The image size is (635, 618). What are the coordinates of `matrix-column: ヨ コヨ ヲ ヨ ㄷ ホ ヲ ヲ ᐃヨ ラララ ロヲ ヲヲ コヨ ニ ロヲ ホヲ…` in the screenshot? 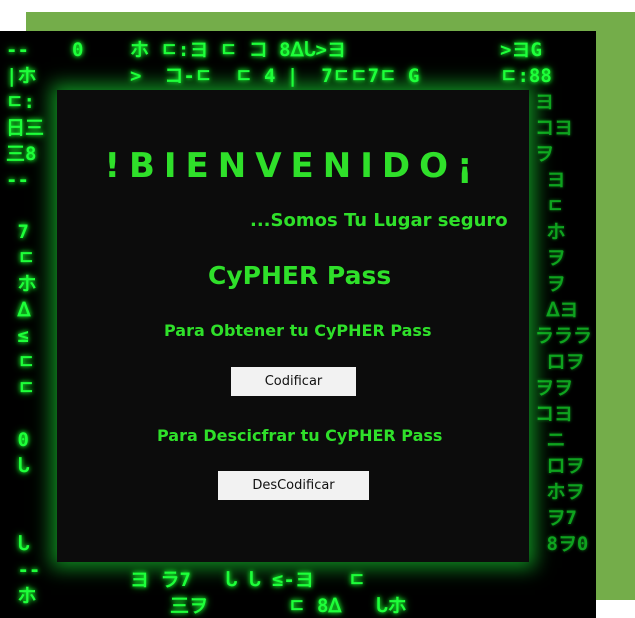 It's located at (564, 323).